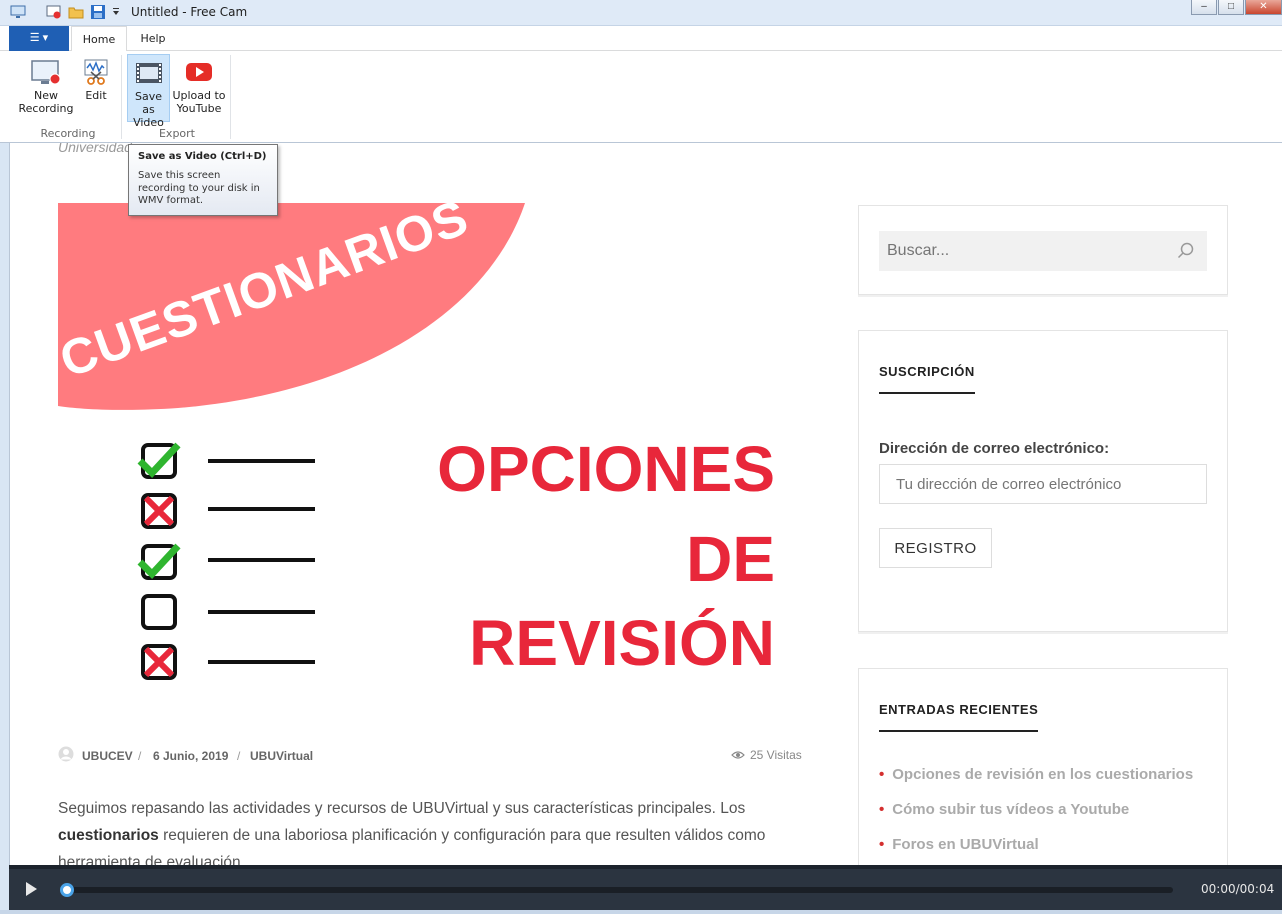  What do you see at coordinates (199, 108) in the screenshot?
I see `upload-youtube-label-2: YouTube` at bounding box center [199, 108].